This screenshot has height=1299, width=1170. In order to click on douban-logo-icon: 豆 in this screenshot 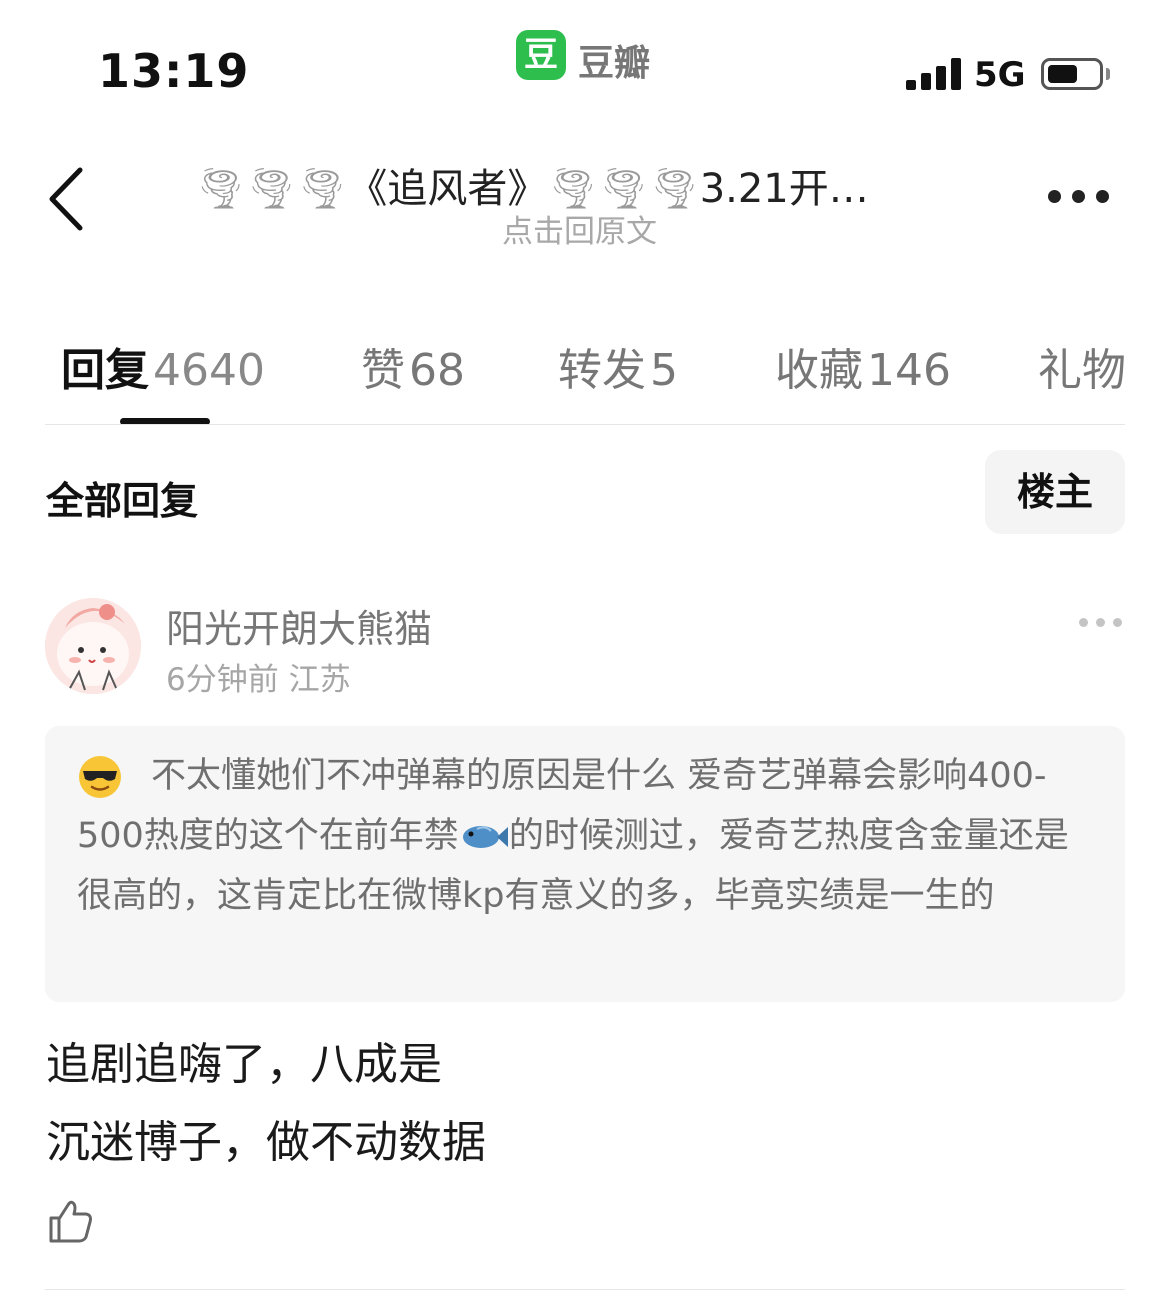, I will do `click(541, 55)`.